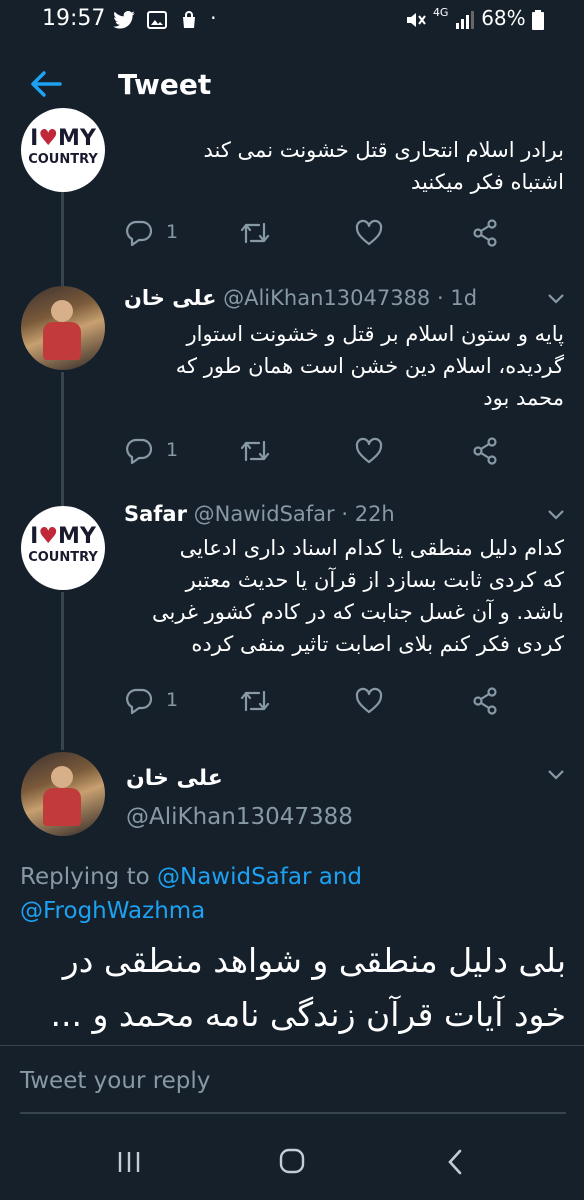  Describe the element at coordinates (155, 514) in the screenshot. I see `display-name: Safar` at that location.